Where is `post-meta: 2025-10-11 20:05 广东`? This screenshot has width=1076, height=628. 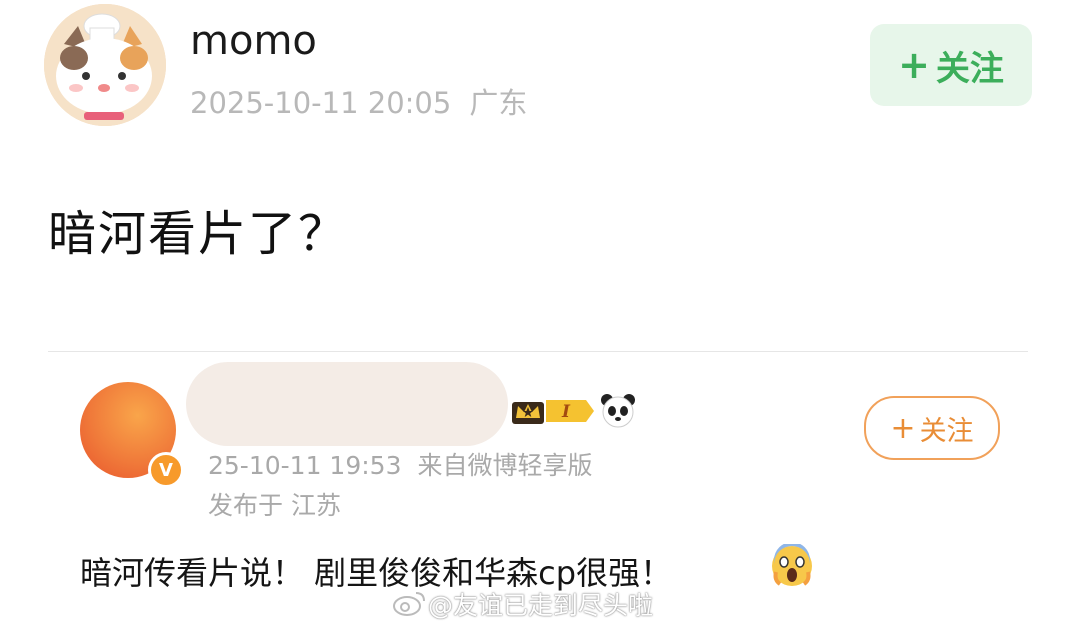 post-meta: 2025-10-11 20:05 广东 is located at coordinates (367, 101).